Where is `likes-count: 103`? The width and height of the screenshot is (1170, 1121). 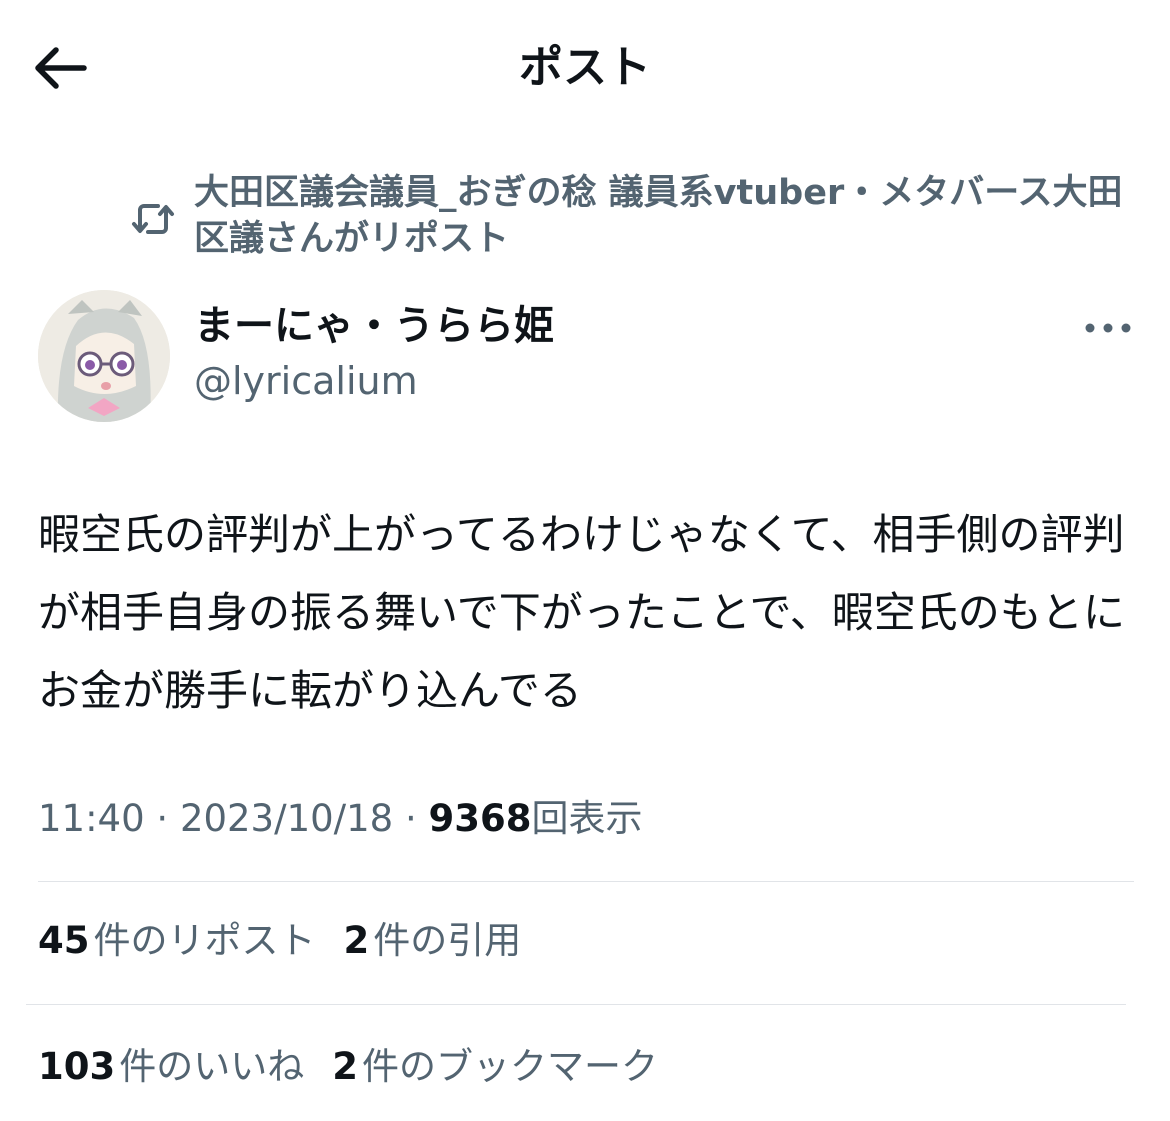 likes-count: 103 is located at coordinates (77, 1066).